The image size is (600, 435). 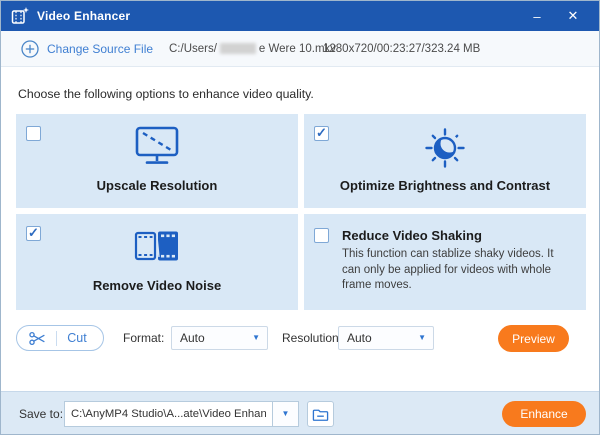 I want to click on scissors-icon, so click(x=37, y=338).